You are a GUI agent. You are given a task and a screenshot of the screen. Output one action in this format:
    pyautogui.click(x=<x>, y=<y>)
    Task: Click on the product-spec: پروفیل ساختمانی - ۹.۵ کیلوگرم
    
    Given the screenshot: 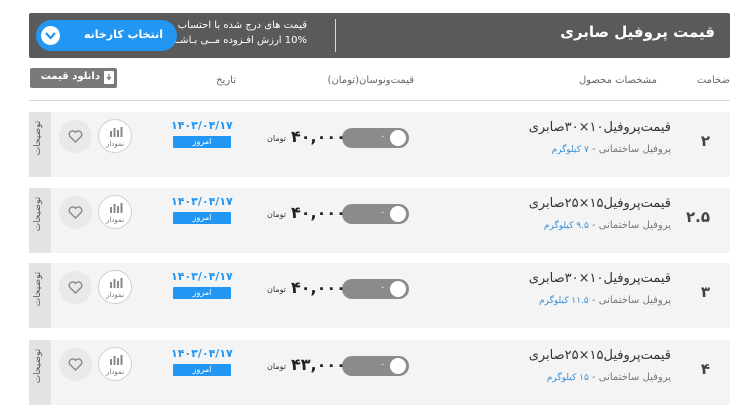 What is the action you would take?
    pyautogui.click(x=607, y=225)
    